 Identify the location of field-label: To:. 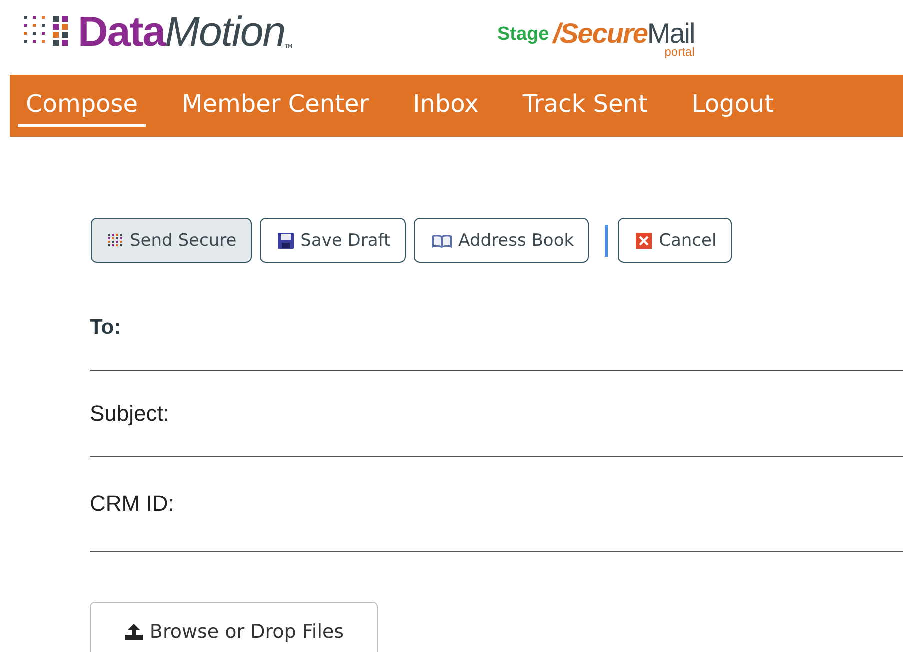
(106, 328).